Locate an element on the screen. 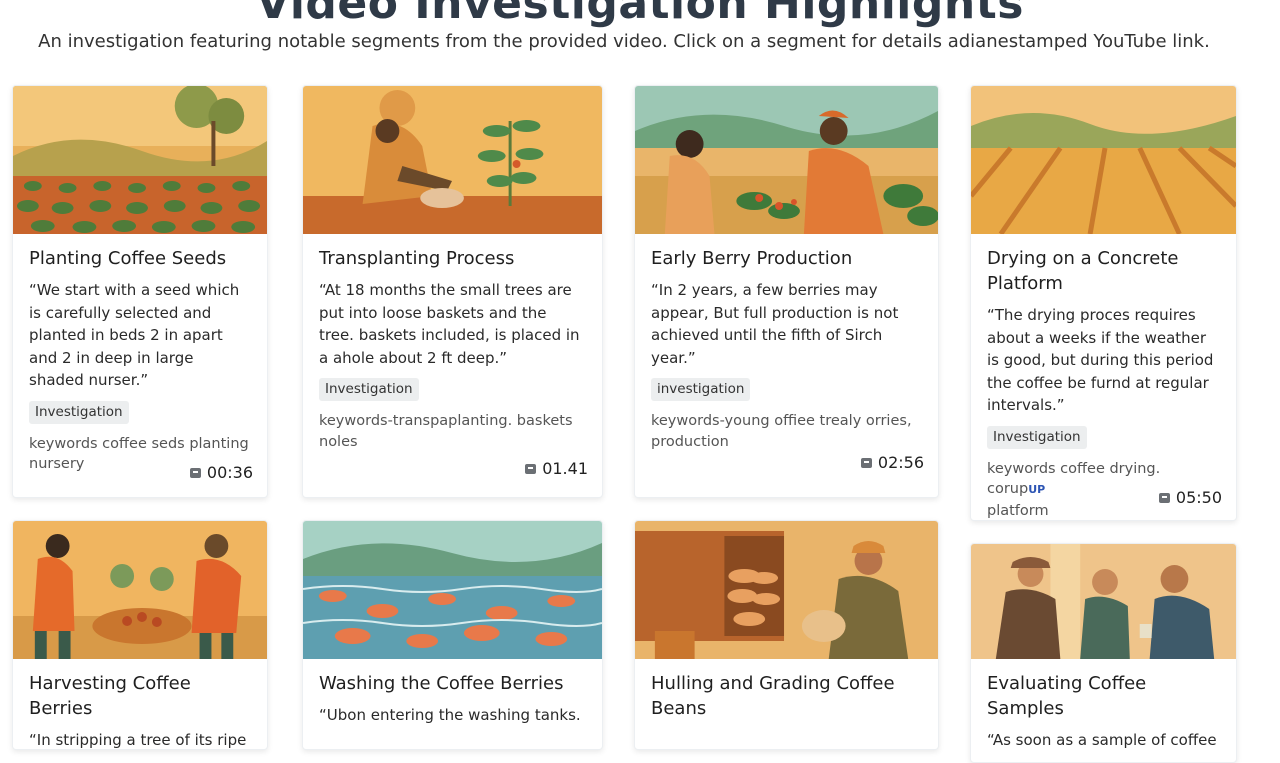  keywords-text-line2: platform is located at coordinates (1018, 510).